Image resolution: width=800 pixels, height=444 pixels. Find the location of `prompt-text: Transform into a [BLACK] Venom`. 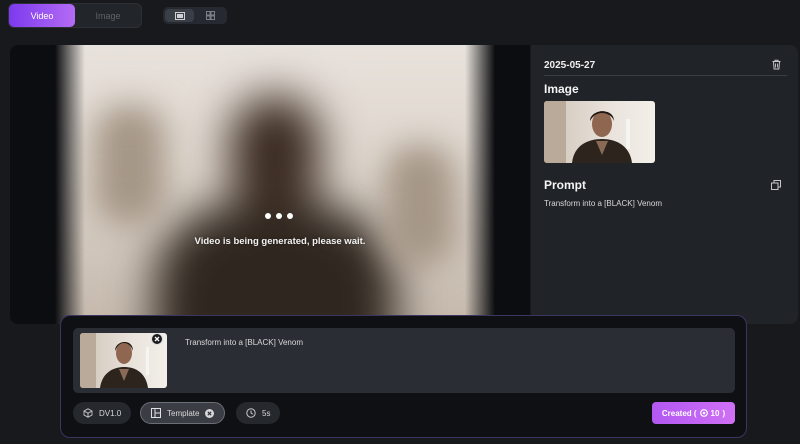

prompt-text: Transform into a [BLACK] Venom is located at coordinates (603, 203).